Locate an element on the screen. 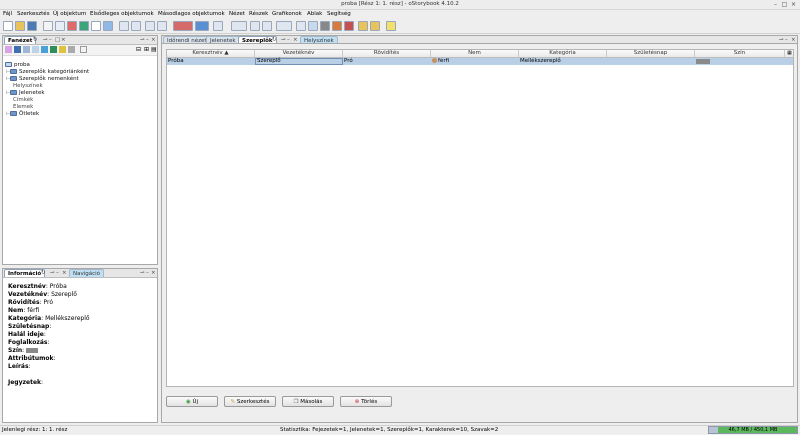 This screenshot has width=800, height=435. checkbox-icon is located at coordinates (83, 49).